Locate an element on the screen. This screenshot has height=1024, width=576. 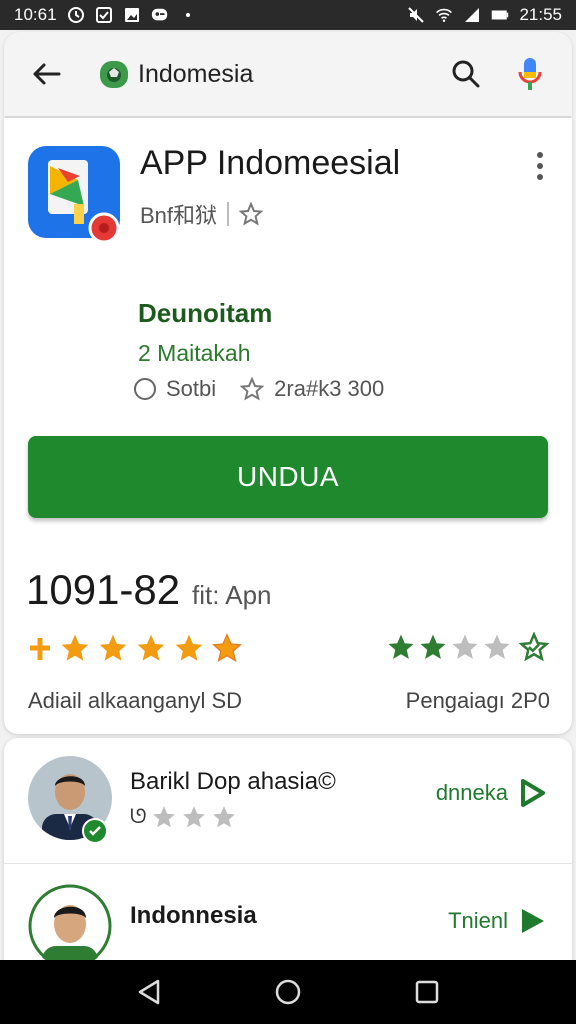
list-item-rating: ᘎ is located at coordinates (183, 817).